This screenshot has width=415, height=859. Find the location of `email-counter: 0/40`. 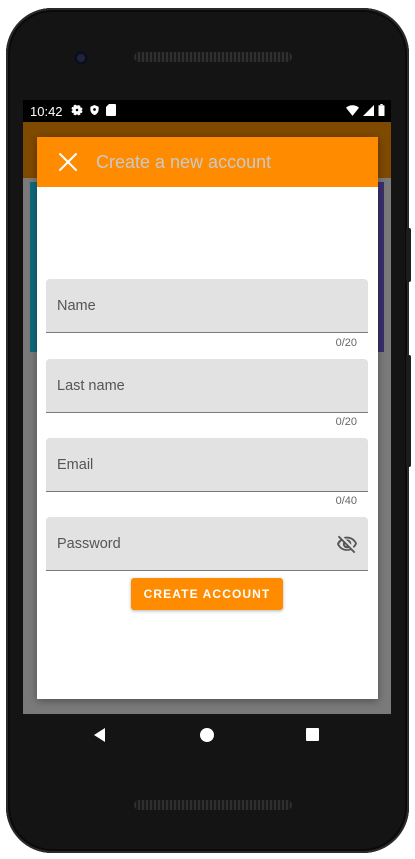

email-counter: 0/40 is located at coordinates (346, 501).